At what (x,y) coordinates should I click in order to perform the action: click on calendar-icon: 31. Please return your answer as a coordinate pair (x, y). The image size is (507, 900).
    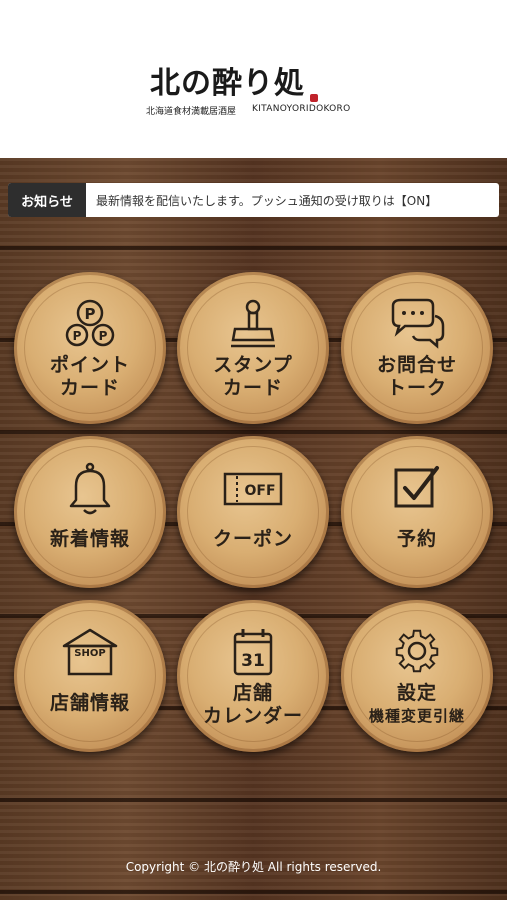
    Looking at the image, I should click on (253, 652).